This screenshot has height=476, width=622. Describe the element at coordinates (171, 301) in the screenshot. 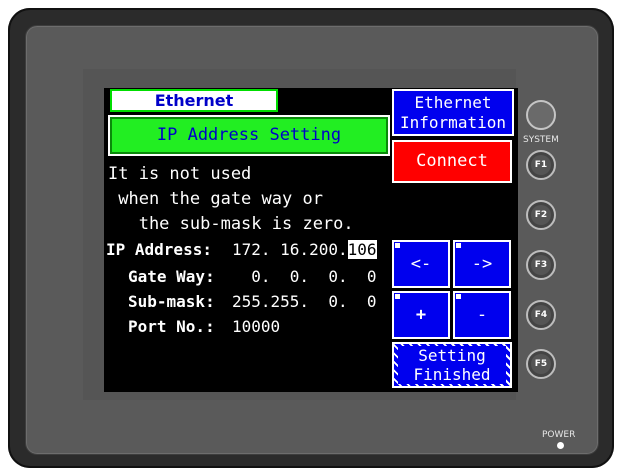

I see `sub-mask-label: Sub-mask:` at that location.